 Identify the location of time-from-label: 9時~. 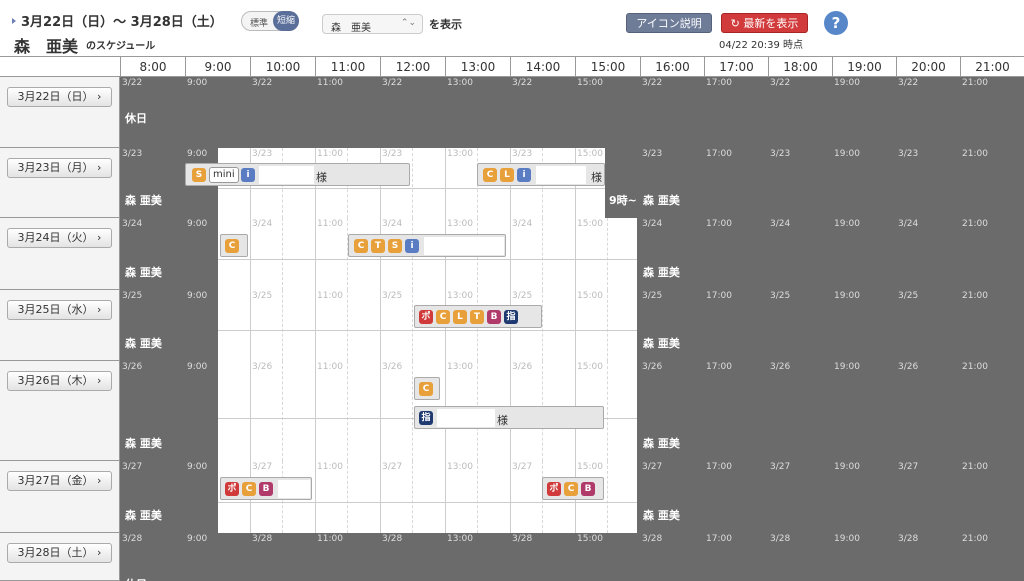
(623, 200).